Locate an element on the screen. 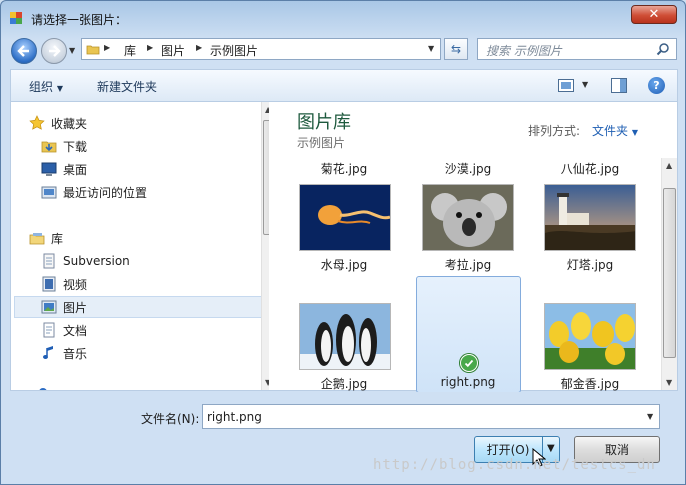  lighthouse-image is located at coordinates (590, 217).